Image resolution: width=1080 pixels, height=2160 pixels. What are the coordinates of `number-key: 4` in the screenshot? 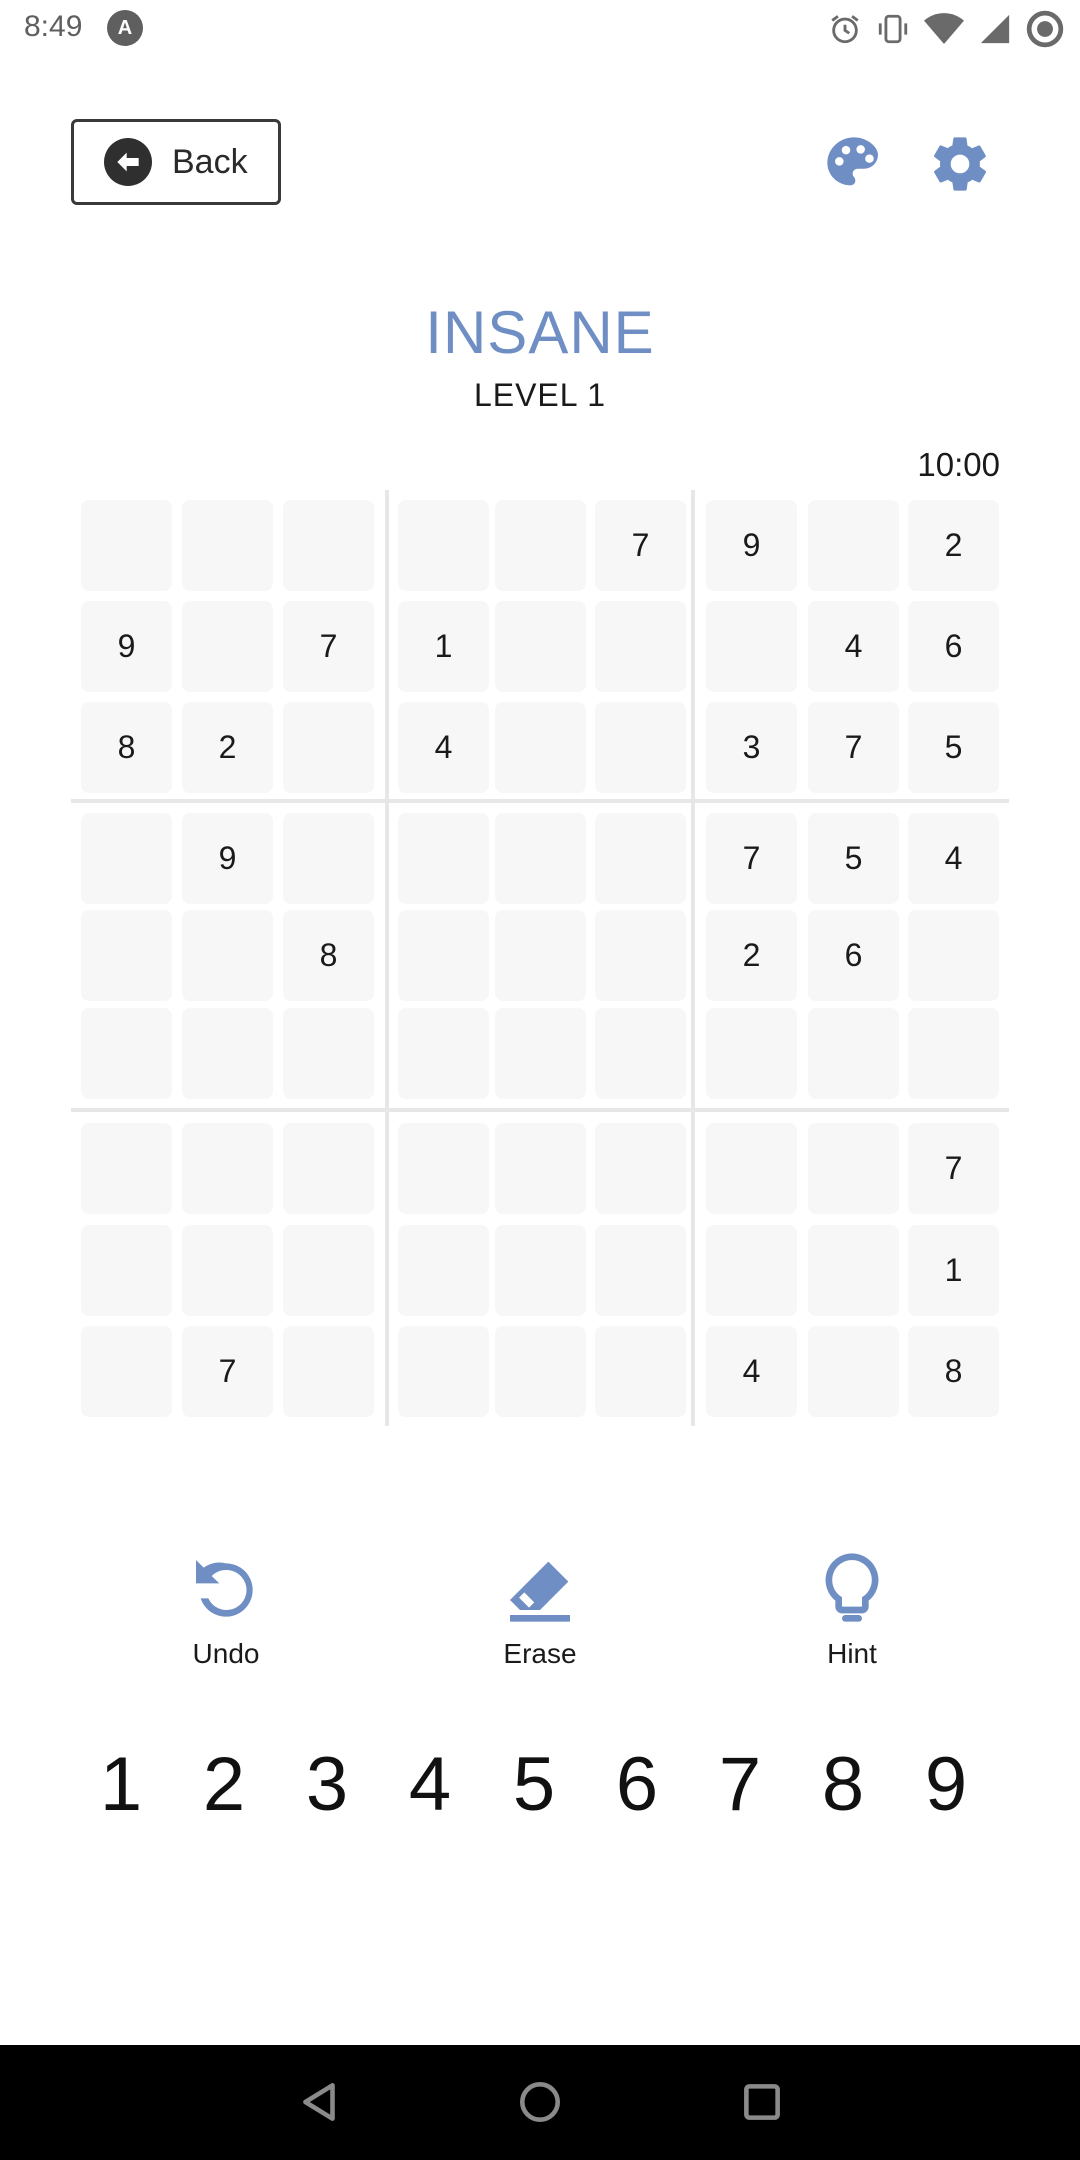 It's located at (430, 1785).